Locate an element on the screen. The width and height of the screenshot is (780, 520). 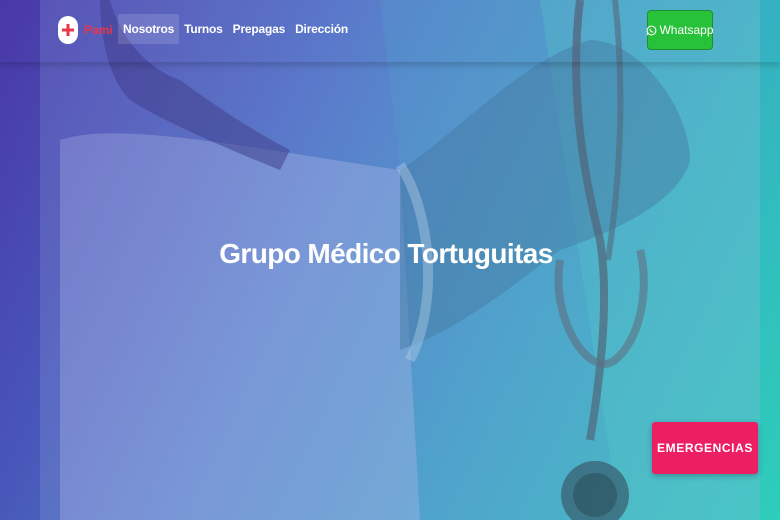
nav-link-turnos: Turnos is located at coordinates (203, 29).